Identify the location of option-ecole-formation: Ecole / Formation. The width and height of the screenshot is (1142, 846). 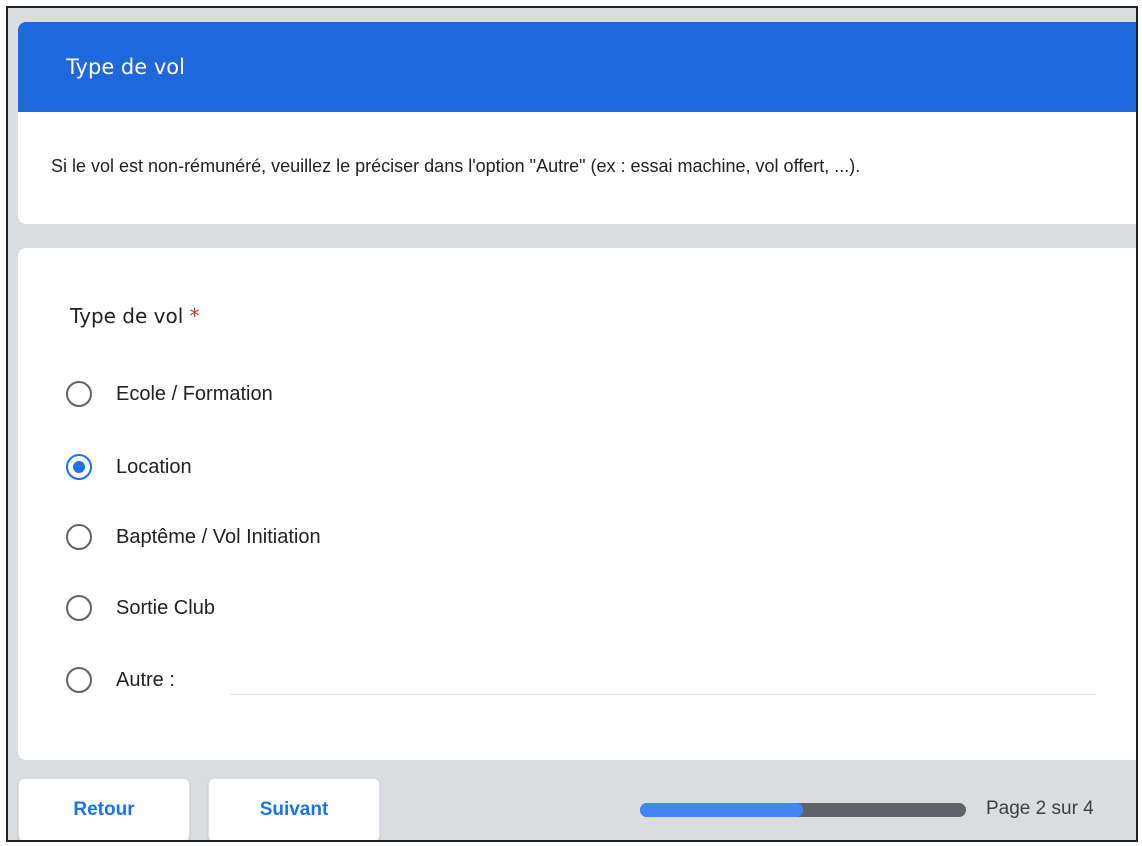
(169, 394).